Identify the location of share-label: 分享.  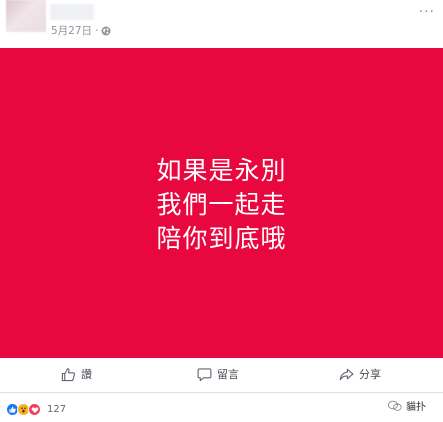
(370, 374).